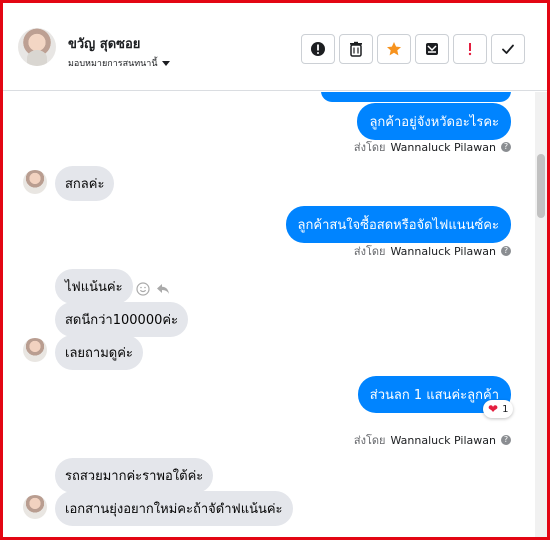 This screenshot has height=540, width=550. Describe the element at coordinates (434, 121) in the screenshot. I see `message-bubble-outgoing: ลูกค้าอยู่จังหวัดอะไรคะ` at that location.